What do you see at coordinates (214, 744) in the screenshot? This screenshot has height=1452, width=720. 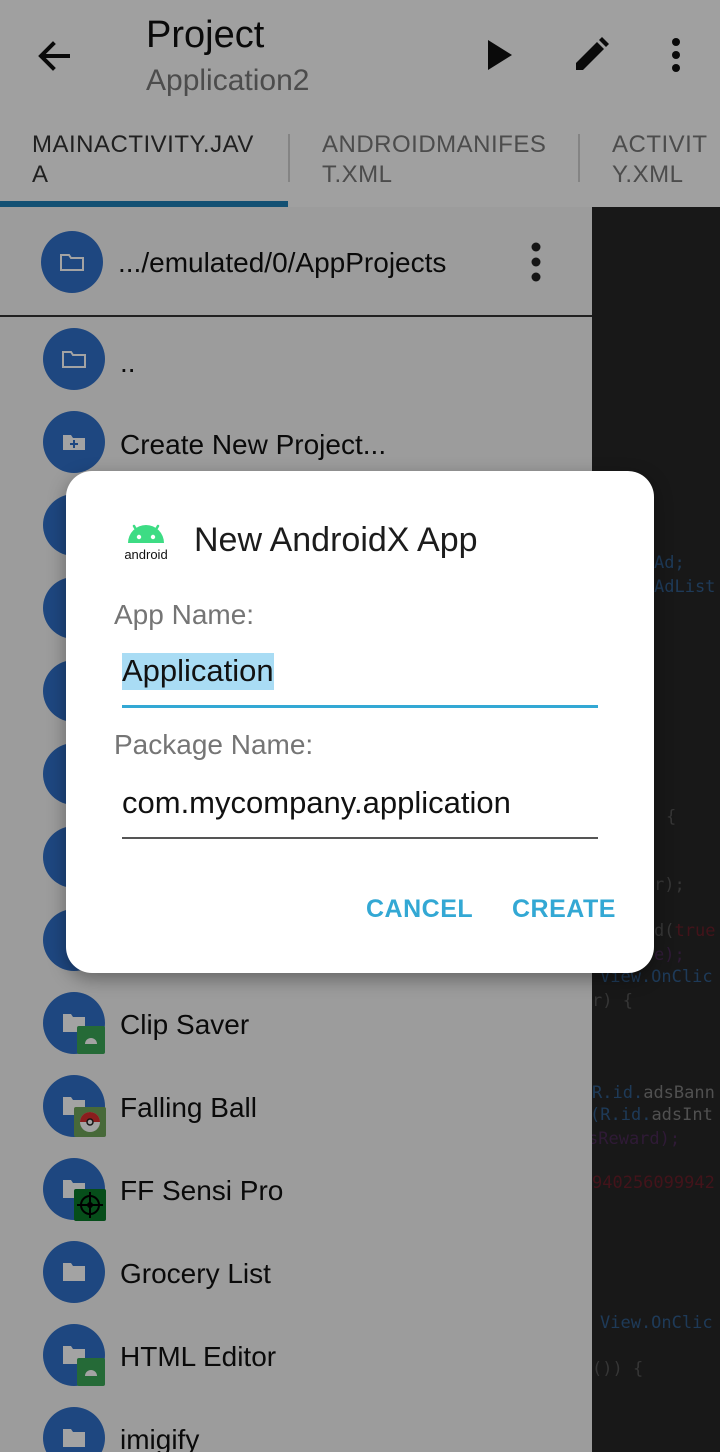 I see `package-name-label: Package Name:` at bounding box center [214, 744].